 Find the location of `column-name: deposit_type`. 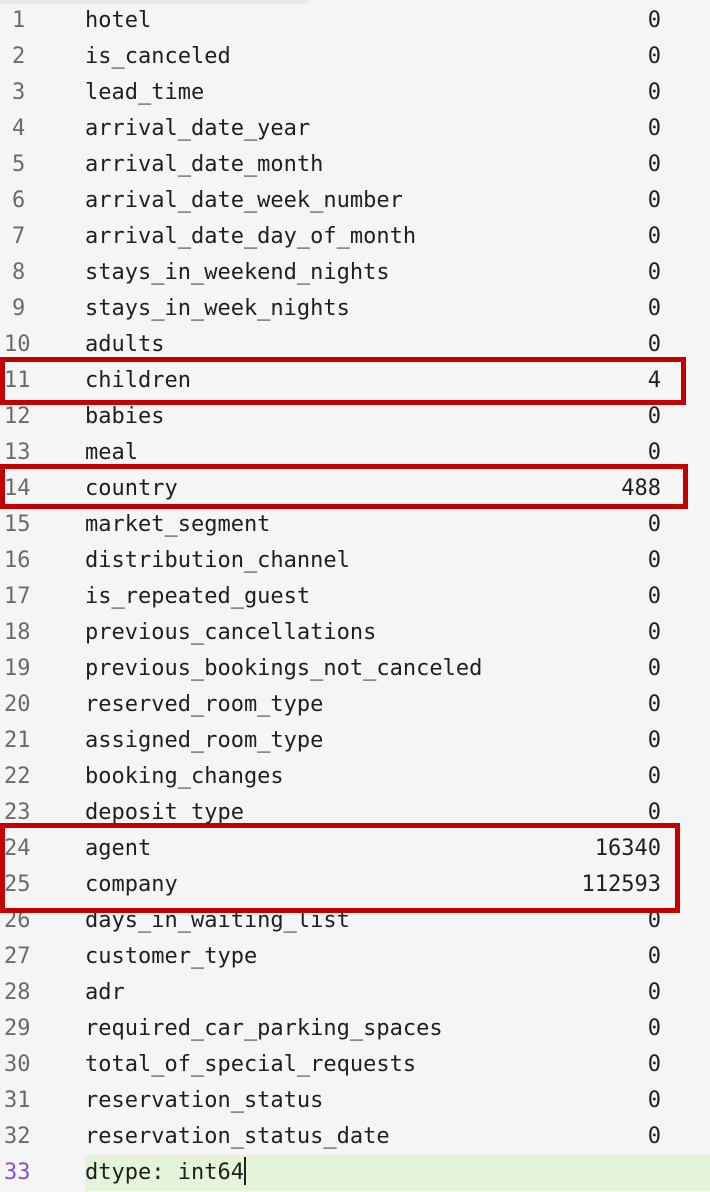

column-name: deposit_type is located at coordinates (164, 812).